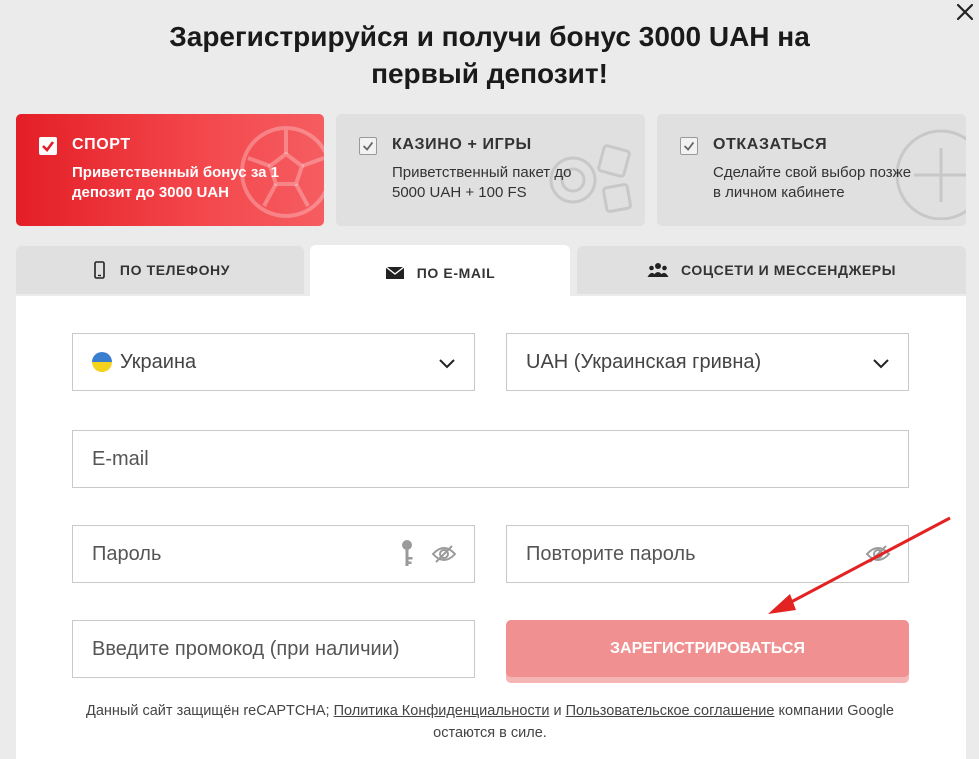 The height and width of the screenshot is (759, 979). Describe the element at coordinates (557, 711) in the screenshot. I see `legal-and: и` at that location.